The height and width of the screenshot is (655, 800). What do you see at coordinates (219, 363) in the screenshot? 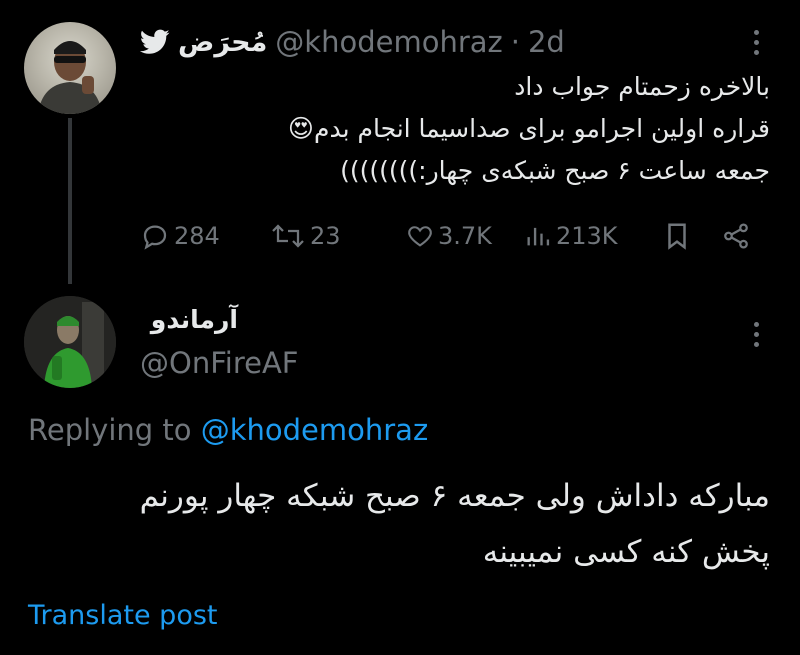
I see `reply-user-handle: @OnFireAF` at bounding box center [219, 363].